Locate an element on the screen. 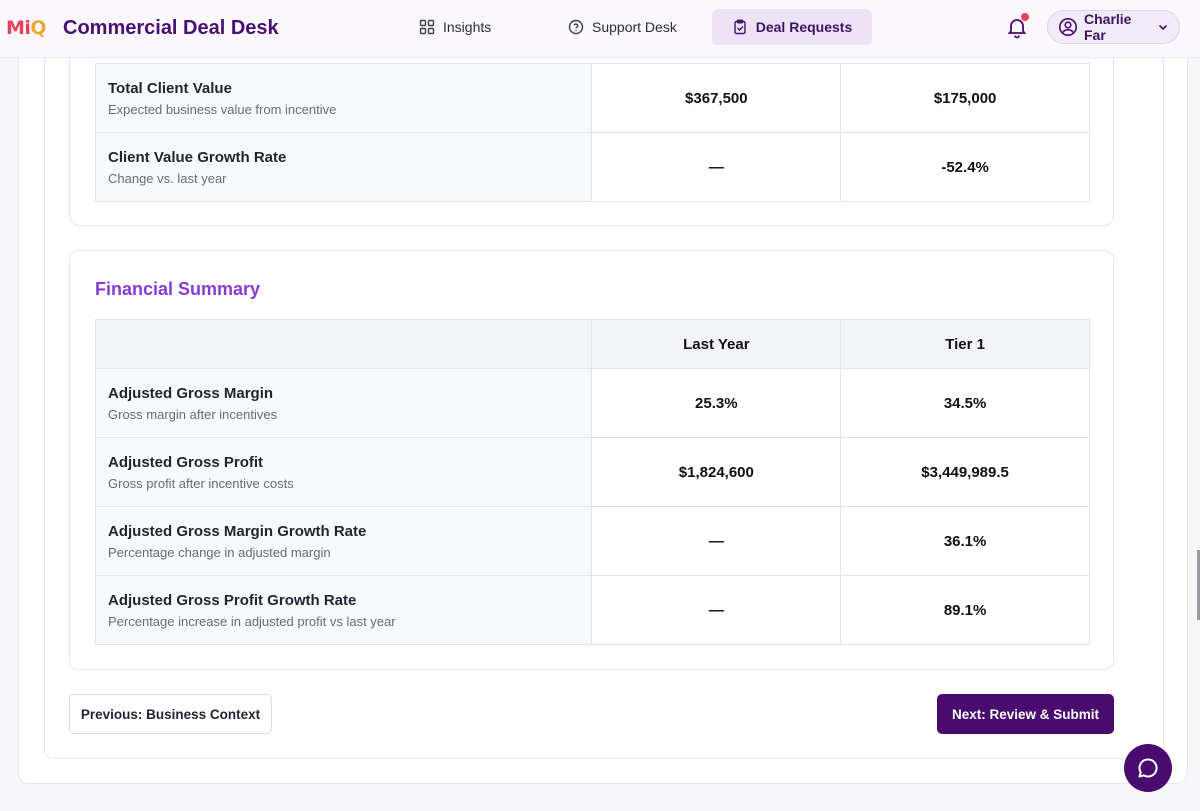 The height and width of the screenshot is (811, 1200). row-title: Adjusted Gross Margin is located at coordinates (191, 393).